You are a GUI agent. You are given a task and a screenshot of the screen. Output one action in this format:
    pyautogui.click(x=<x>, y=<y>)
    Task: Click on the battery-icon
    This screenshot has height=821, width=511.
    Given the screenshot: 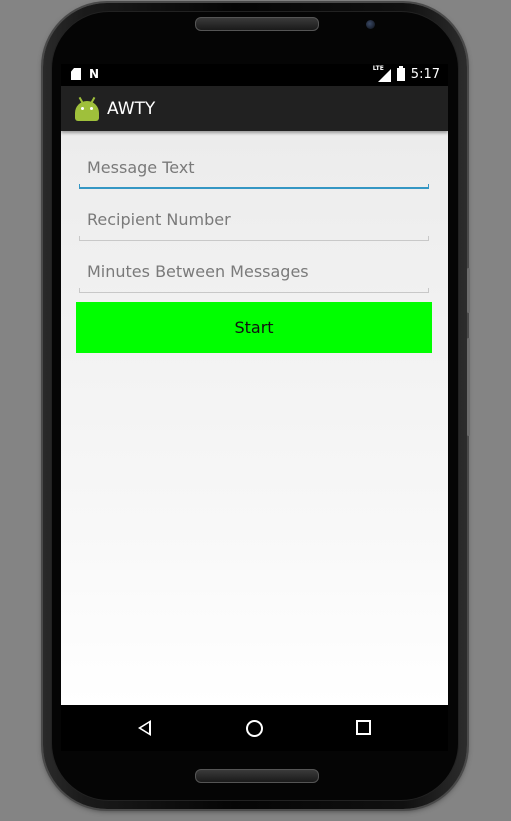 What is the action you would take?
    pyautogui.click(x=400, y=73)
    